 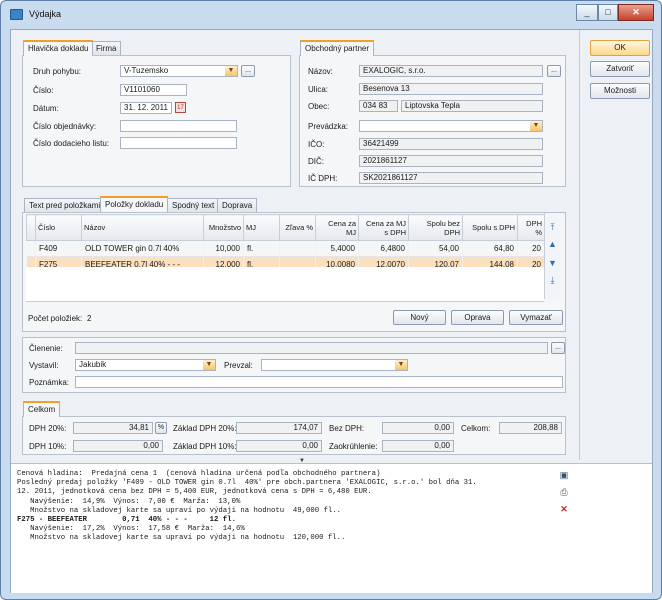 I want to click on note-label: Poznámka:, so click(x=49, y=382).